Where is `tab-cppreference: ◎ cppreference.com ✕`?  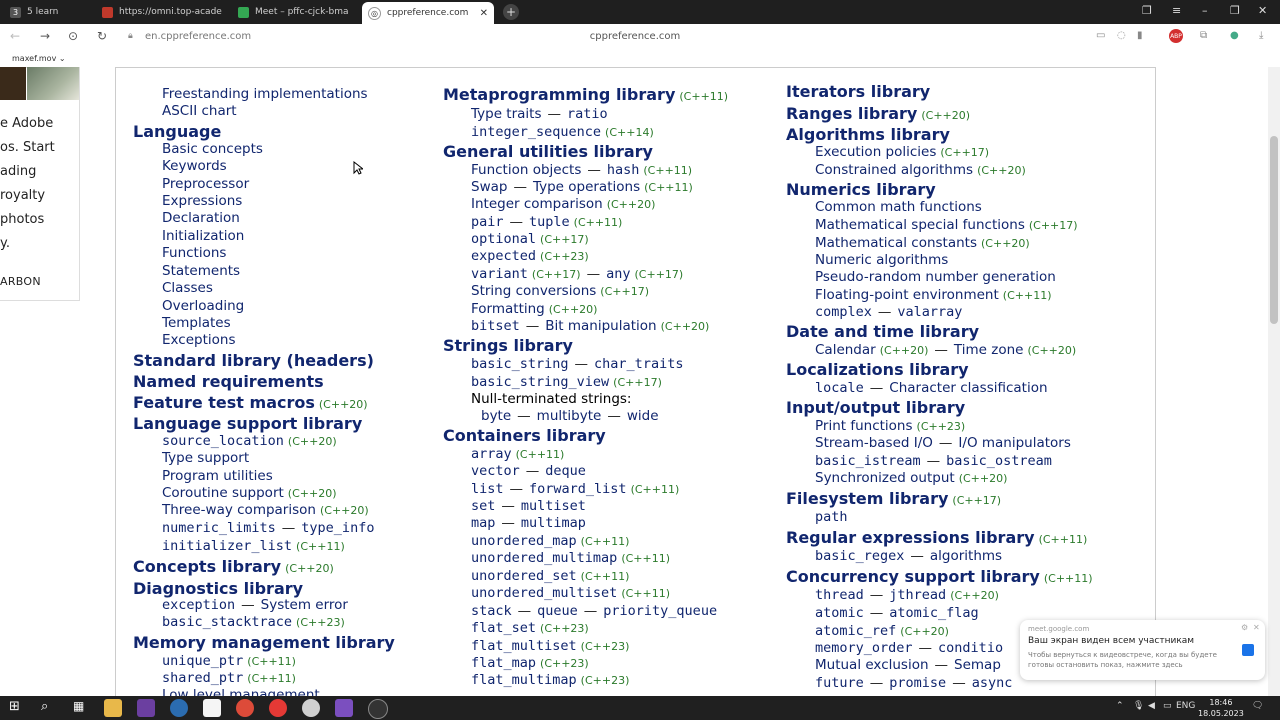 tab-cppreference: ◎ cppreference.com ✕ is located at coordinates (428, 13).